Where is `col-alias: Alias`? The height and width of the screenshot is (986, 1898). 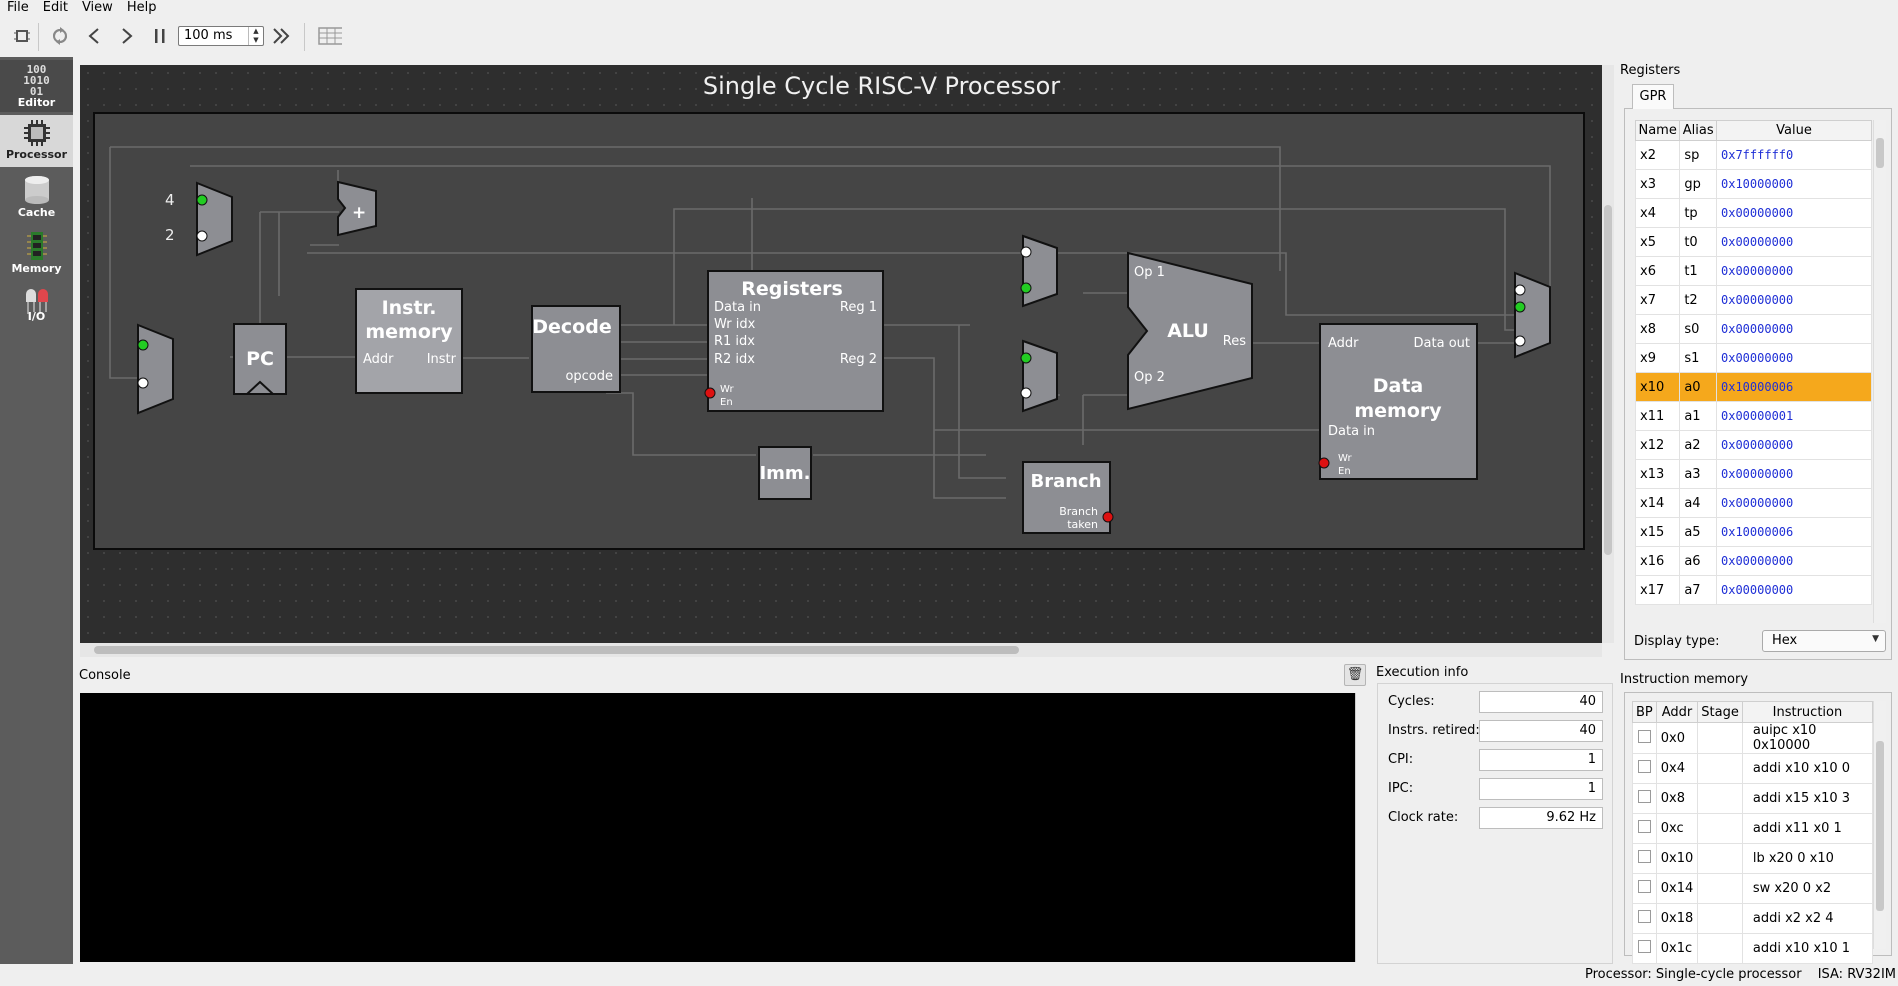 col-alias: Alias is located at coordinates (1698, 130).